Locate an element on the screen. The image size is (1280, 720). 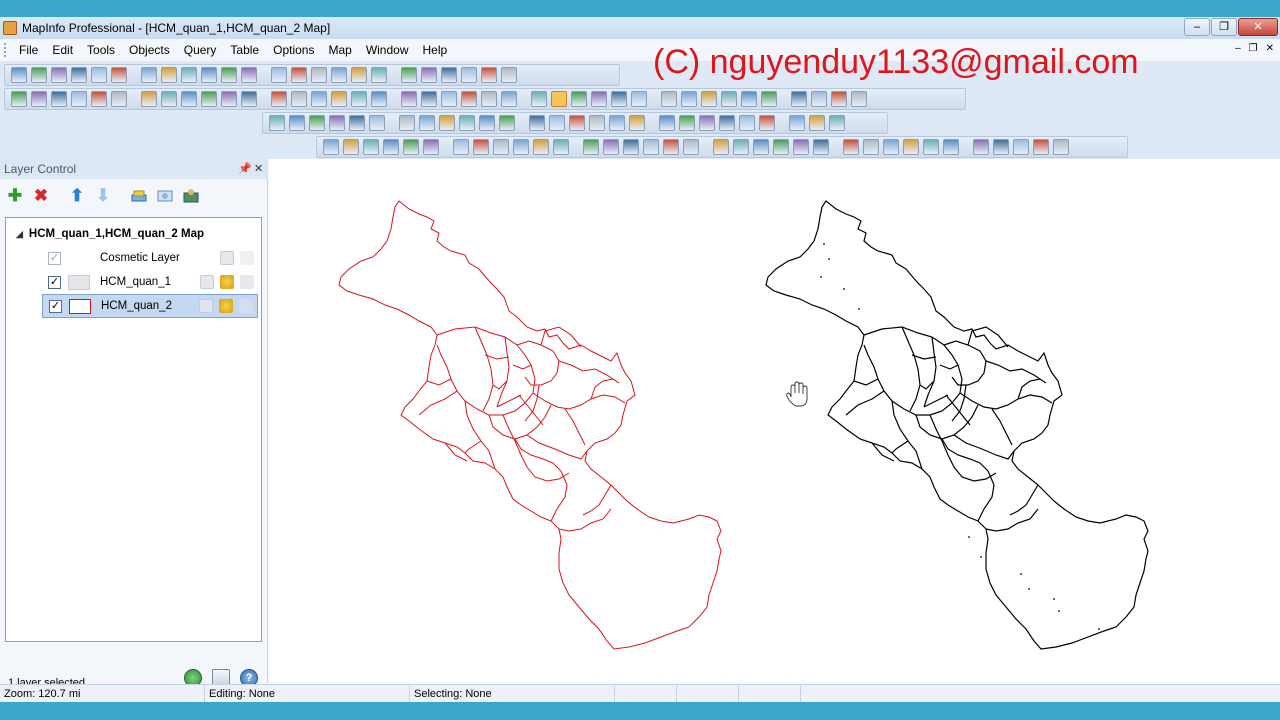
editable-icon is located at coordinates (227, 258).